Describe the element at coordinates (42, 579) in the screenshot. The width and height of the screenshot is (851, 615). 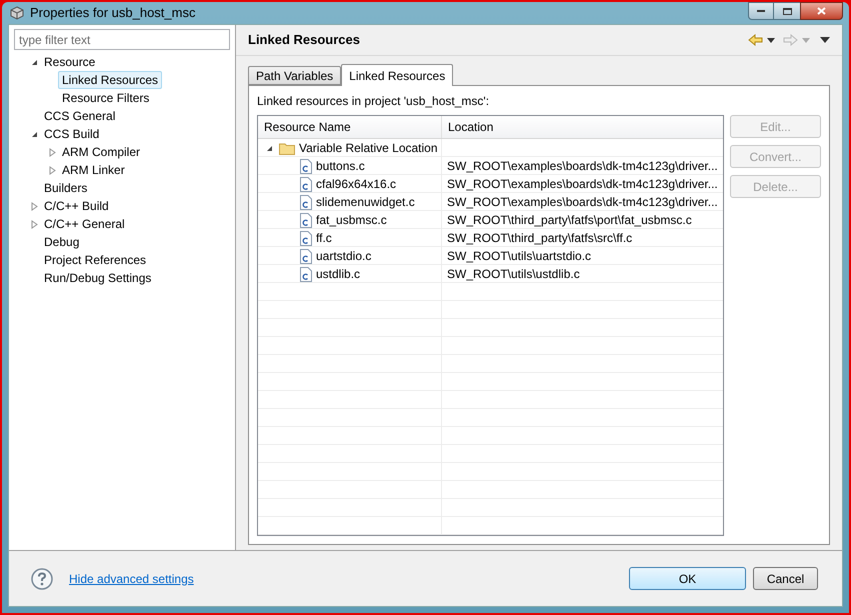
I see `help-icon` at that location.